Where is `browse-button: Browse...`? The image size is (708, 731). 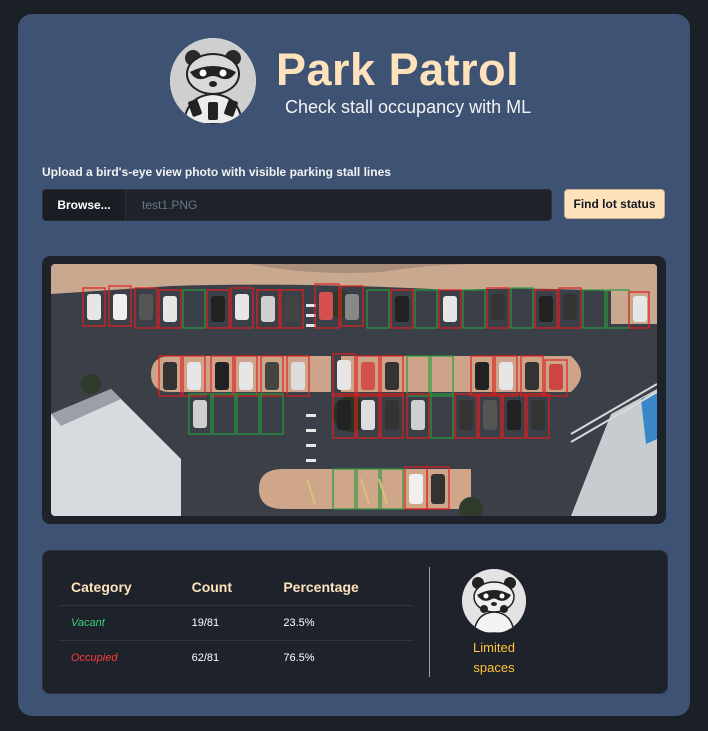
browse-button: Browse... is located at coordinates (84, 205).